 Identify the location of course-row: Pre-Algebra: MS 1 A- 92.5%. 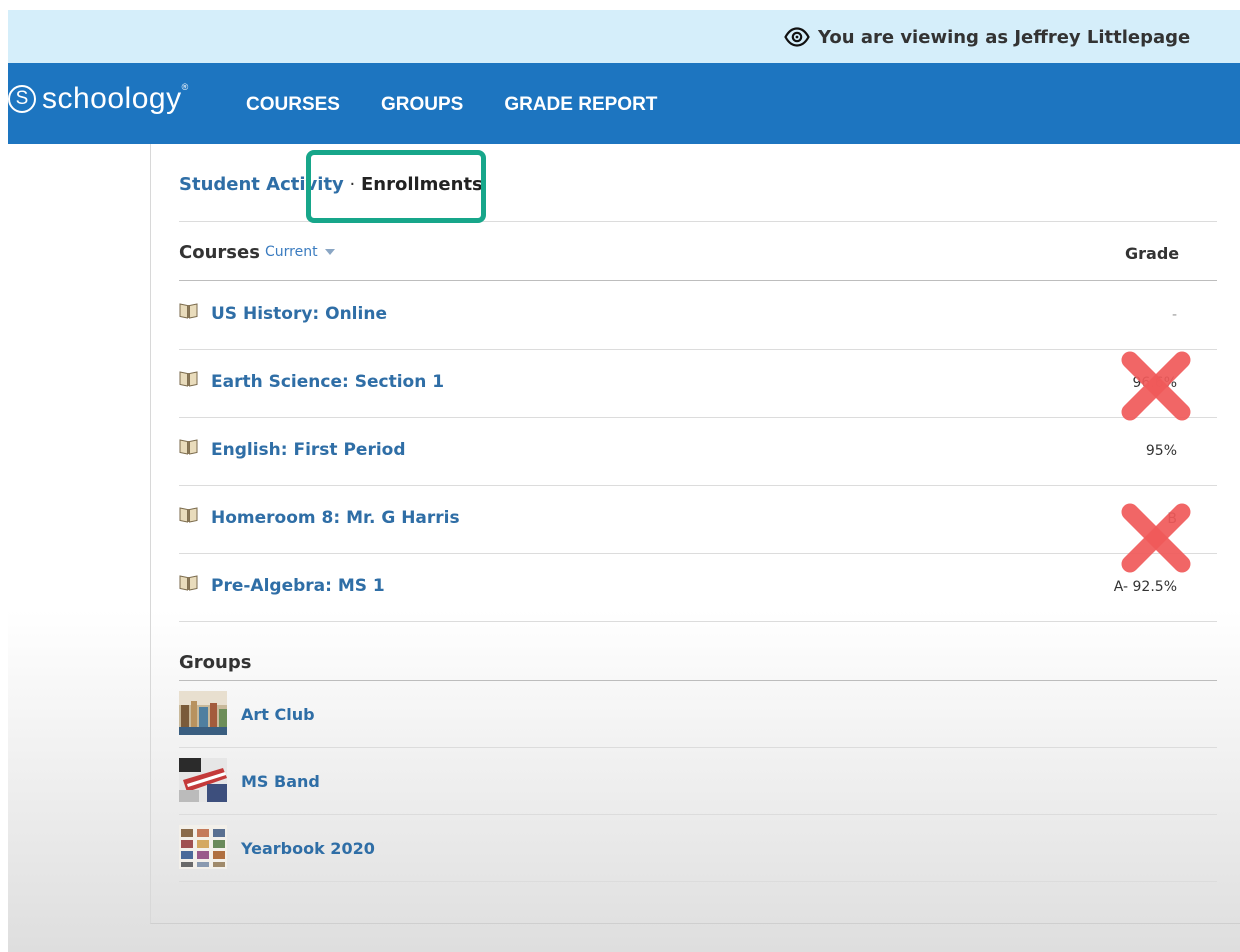
(698, 587).